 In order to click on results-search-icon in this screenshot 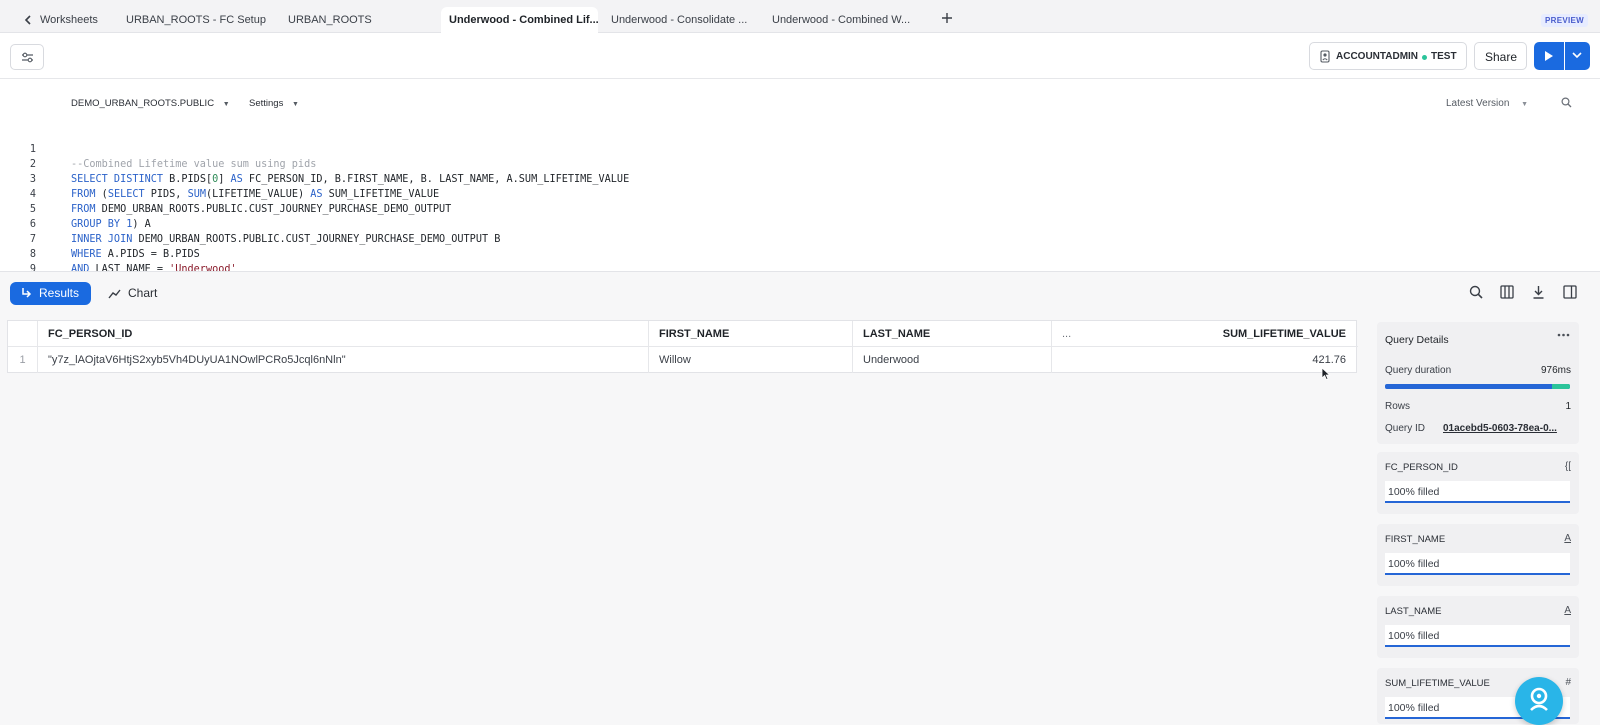, I will do `click(1476, 292)`.